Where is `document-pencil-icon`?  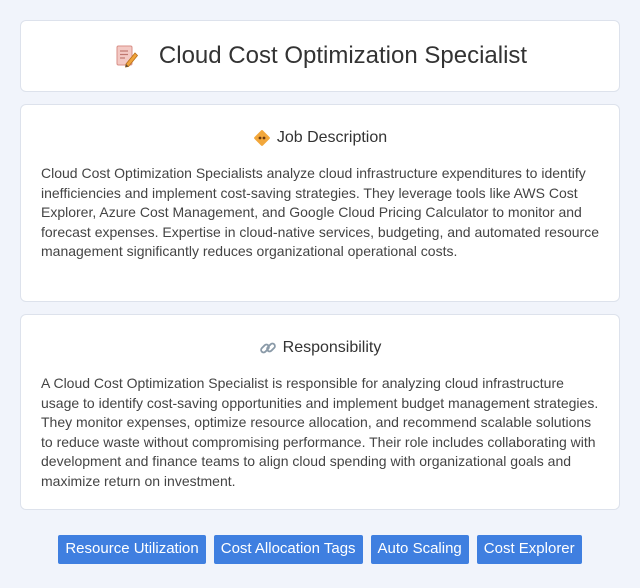 document-pencil-icon is located at coordinates (126, 56).